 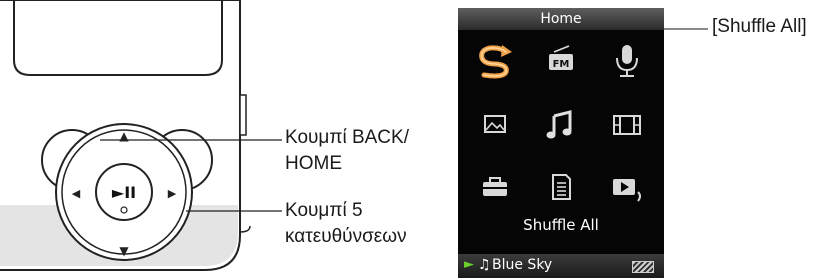 What do you see at coordinates (627, 125) in the screenshot?
I see `video-icon` at bounding box center [627, 125].